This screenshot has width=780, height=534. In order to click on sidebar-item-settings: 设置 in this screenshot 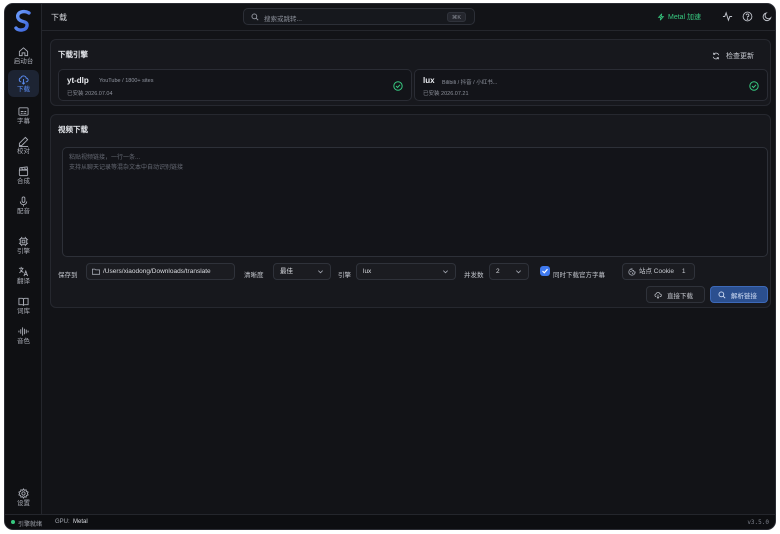, I will do `click(23, 497)`.